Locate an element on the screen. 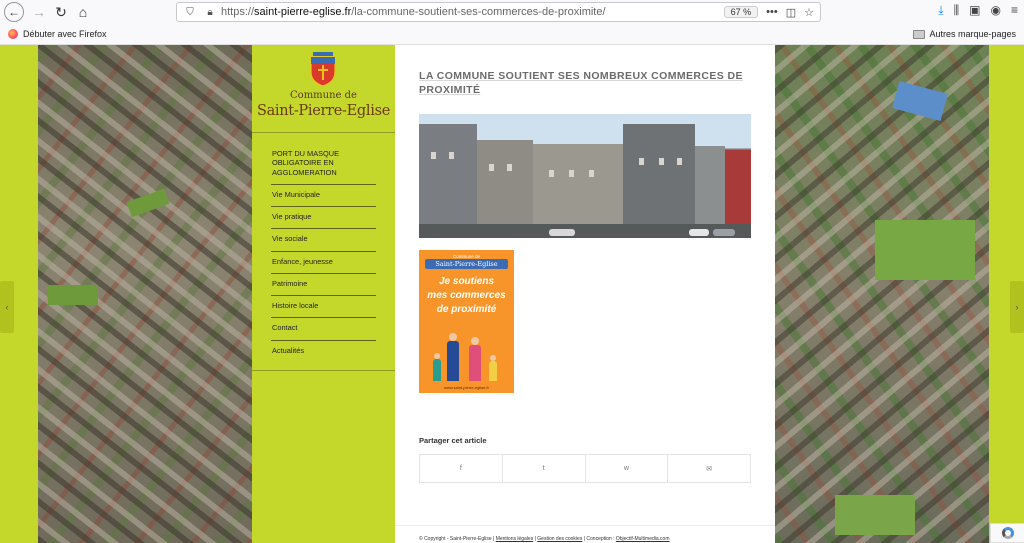  poster-text-line1: Je soutiens is located at coordinates (466, 281).